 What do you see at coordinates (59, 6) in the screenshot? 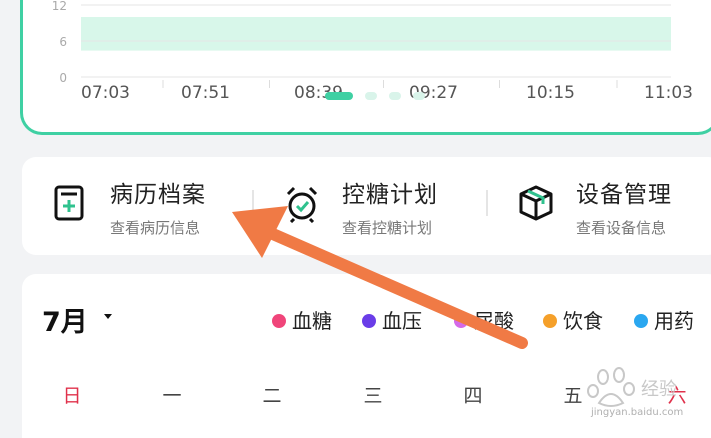
I see `y-tick-label: 12` at bounding box center [59, 6].